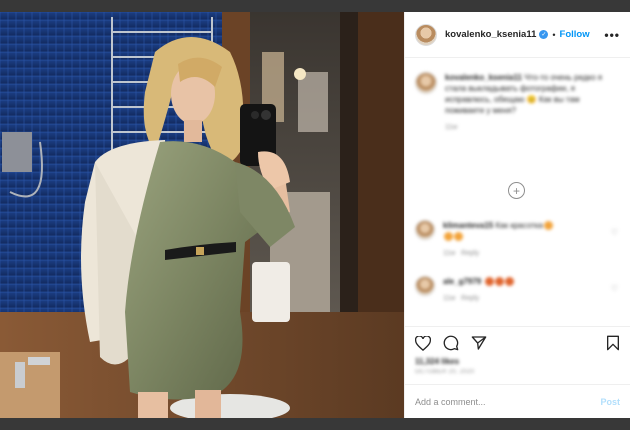  What do you see at coordinates (508, 401) in the screenshot?
I see `comment-input` at bounding box center [508, 401].